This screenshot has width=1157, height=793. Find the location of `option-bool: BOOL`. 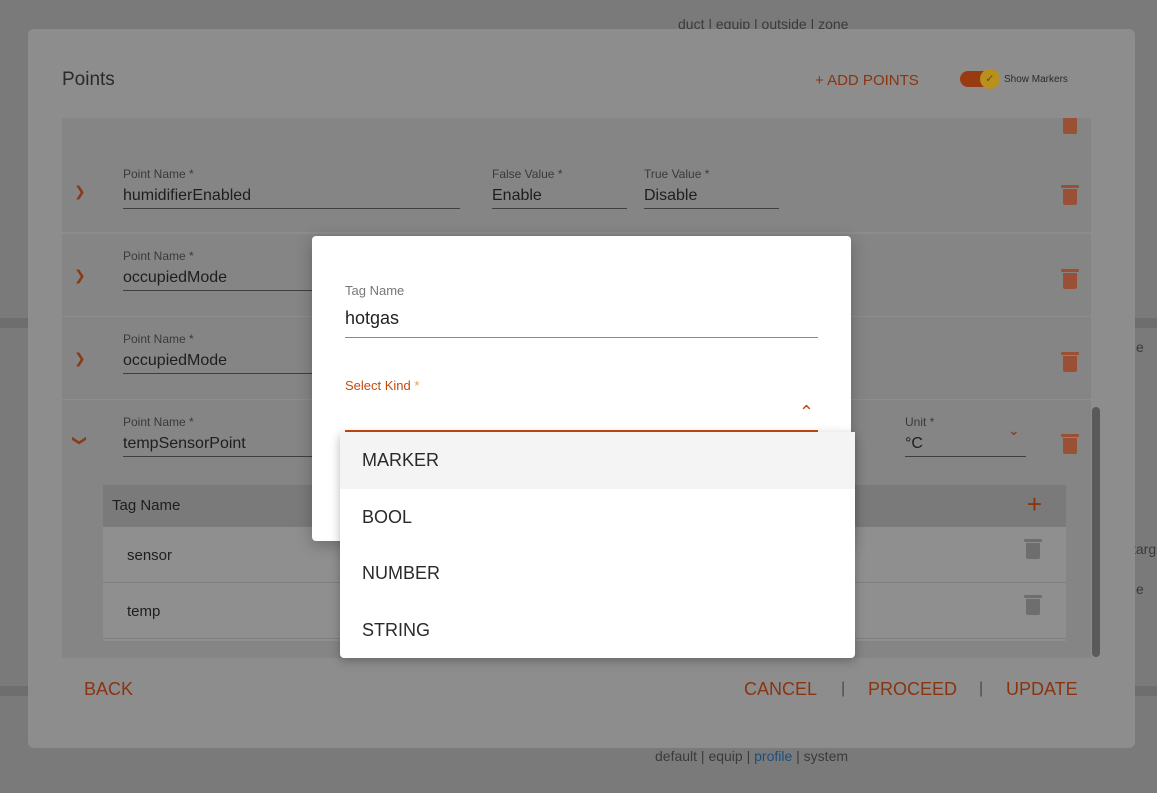

option-bool: BOOL is located at coordinates (597, 517).